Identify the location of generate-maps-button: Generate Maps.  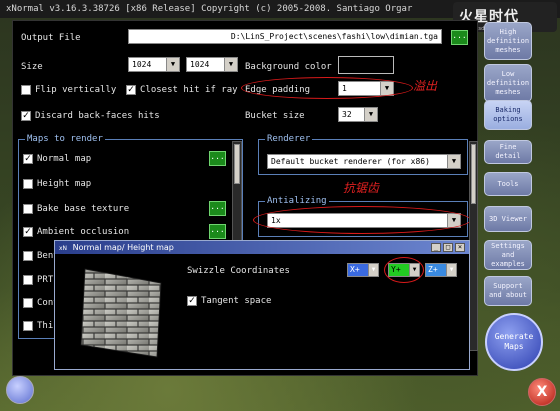
(514, 342).